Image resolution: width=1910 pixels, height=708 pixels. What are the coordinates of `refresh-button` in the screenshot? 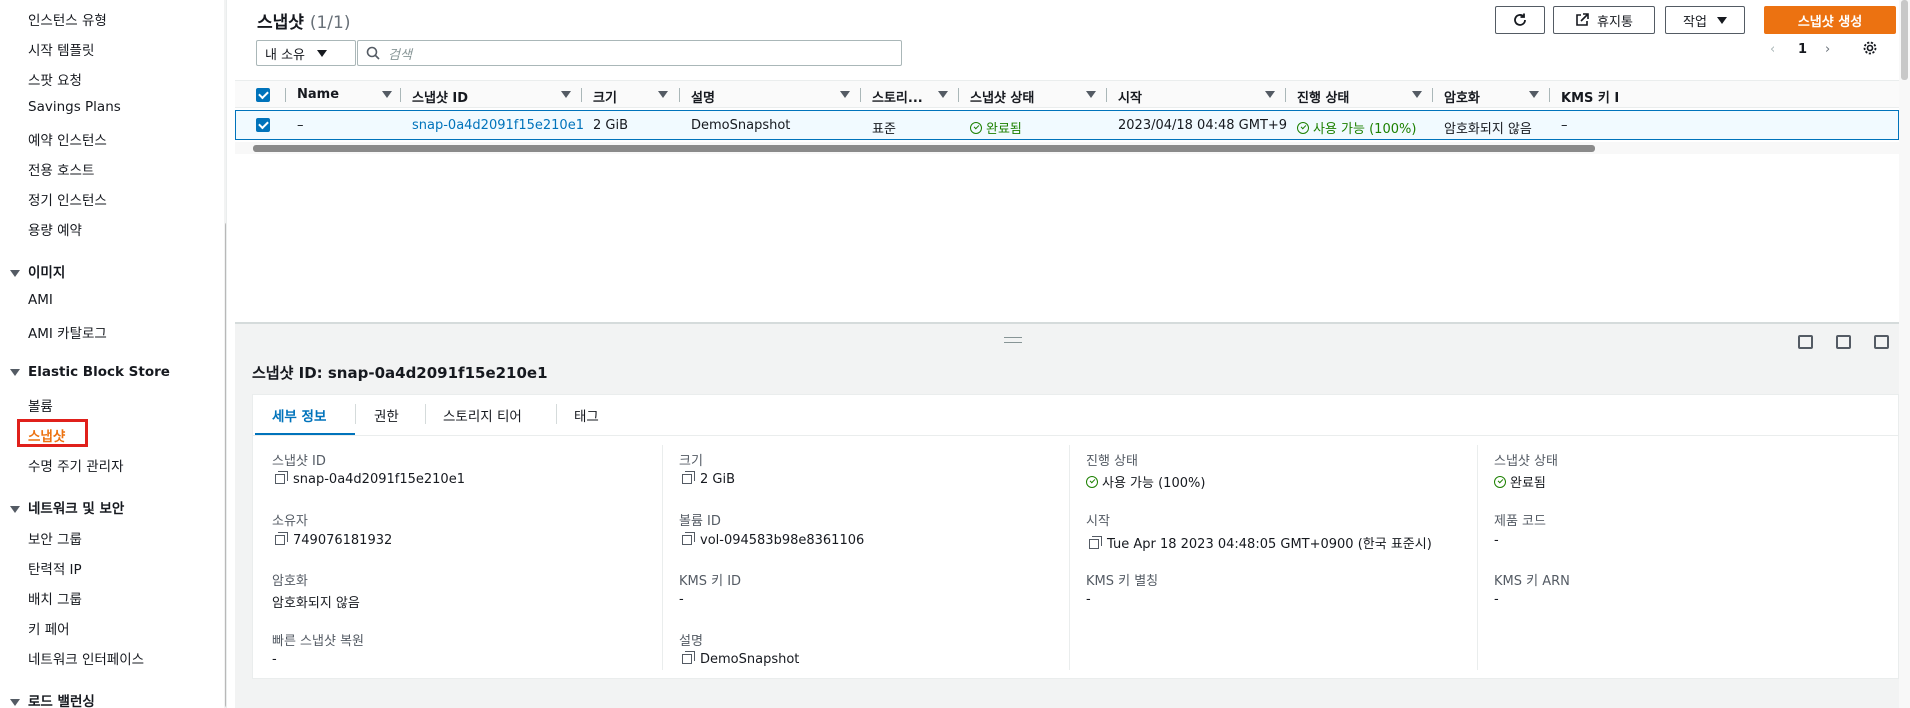 It's located at (1520, 20).